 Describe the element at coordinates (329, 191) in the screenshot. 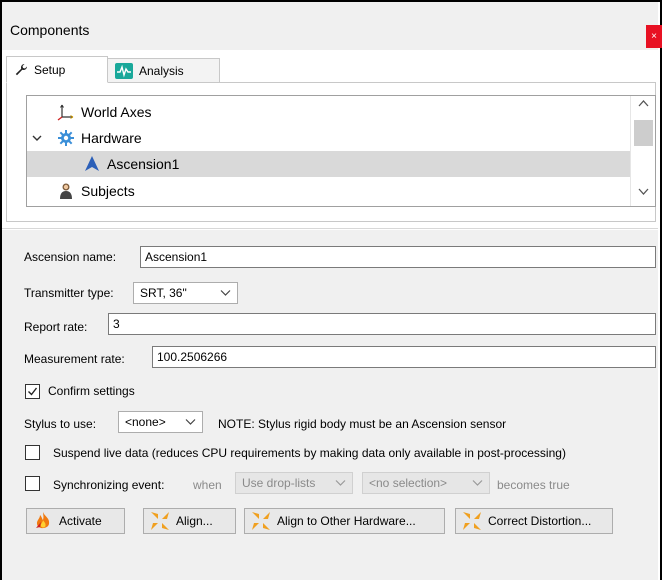

I see `tree-item-subjects: Subjects` at that location.